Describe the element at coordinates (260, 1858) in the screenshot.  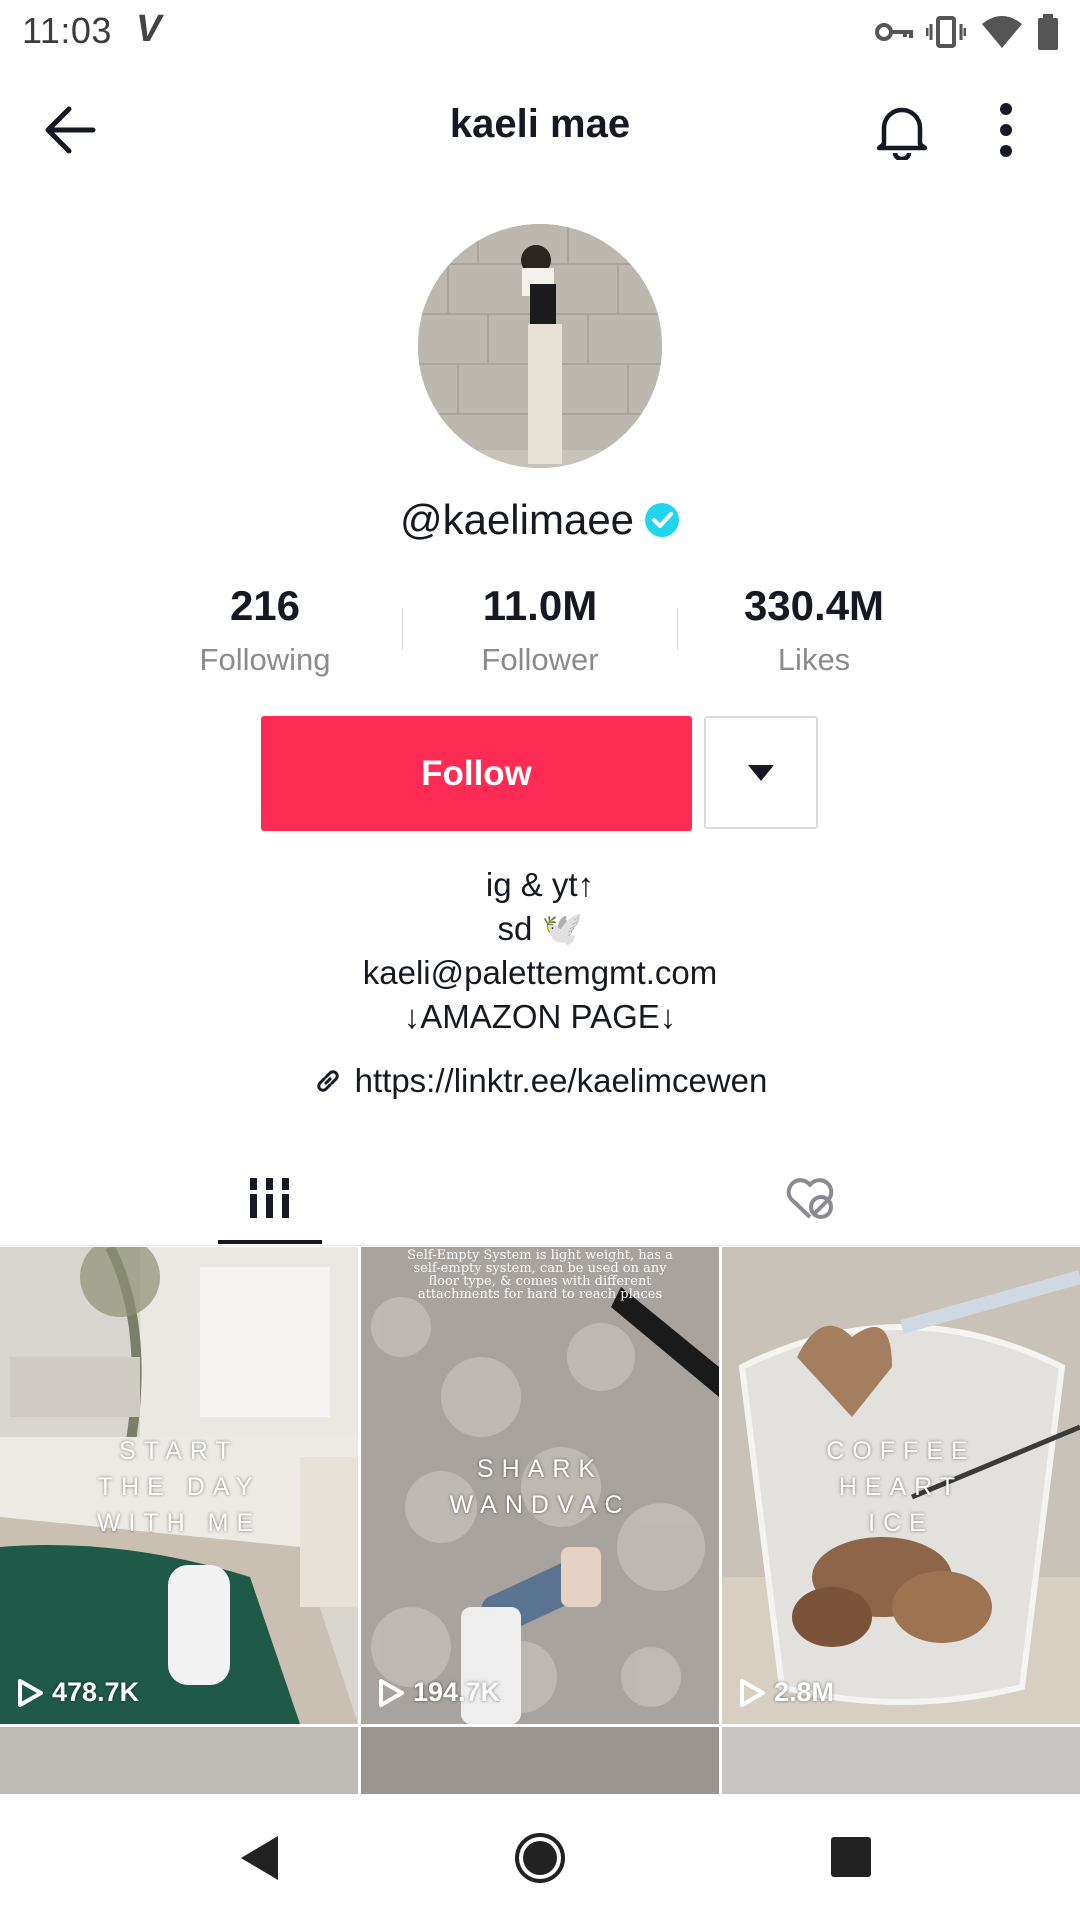
I see `nav-back-icon` at that location.